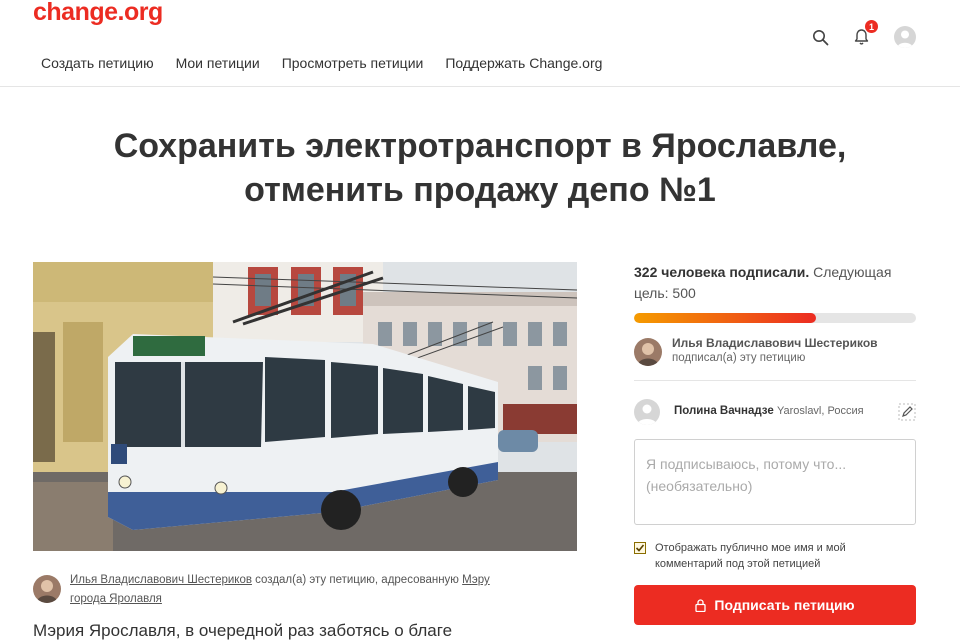  Describe the element at coordinates (784, 605) in the screenshot. I see `sign-petition-label: Подписать петицию` at that location.